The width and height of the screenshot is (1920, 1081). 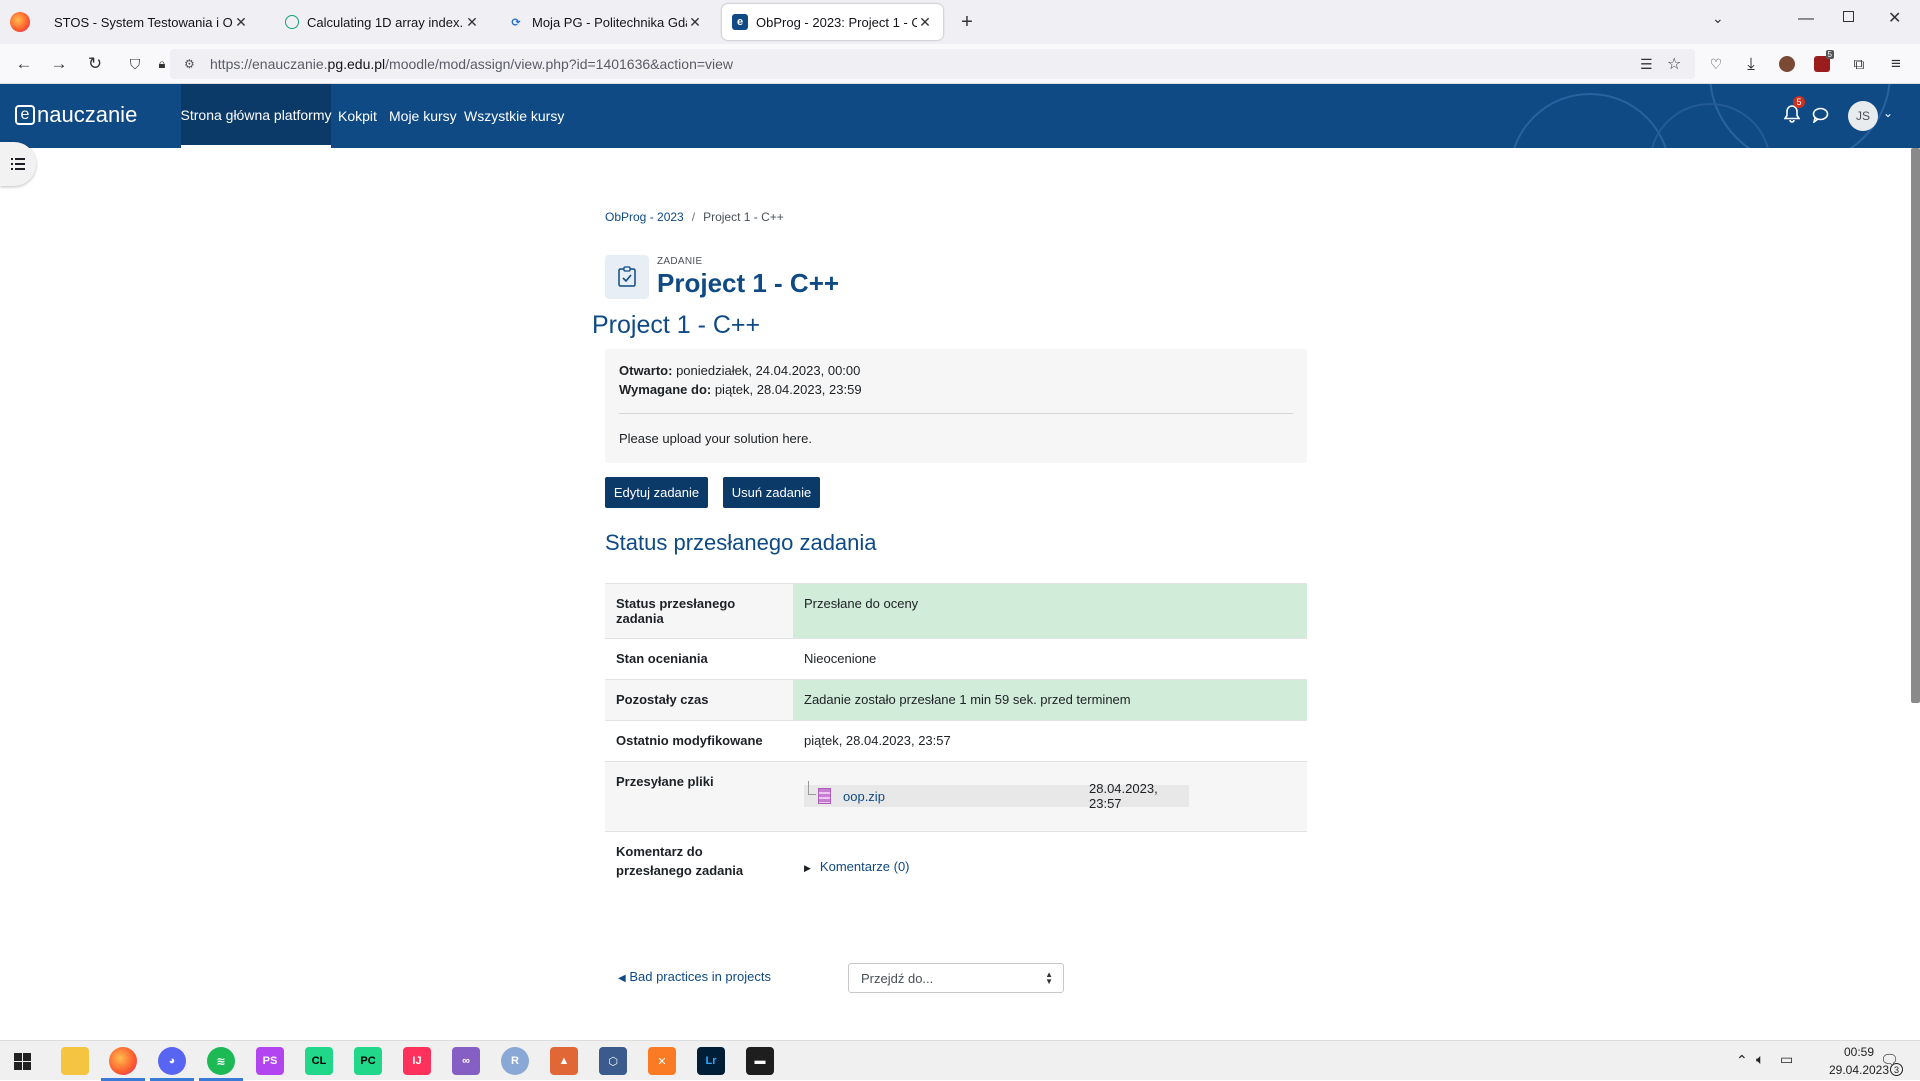 What do you see at coordinates (423, 116) in the screenshot?
I see `nav-my-courses: Moje kursy` at bounding box center [423, 116].